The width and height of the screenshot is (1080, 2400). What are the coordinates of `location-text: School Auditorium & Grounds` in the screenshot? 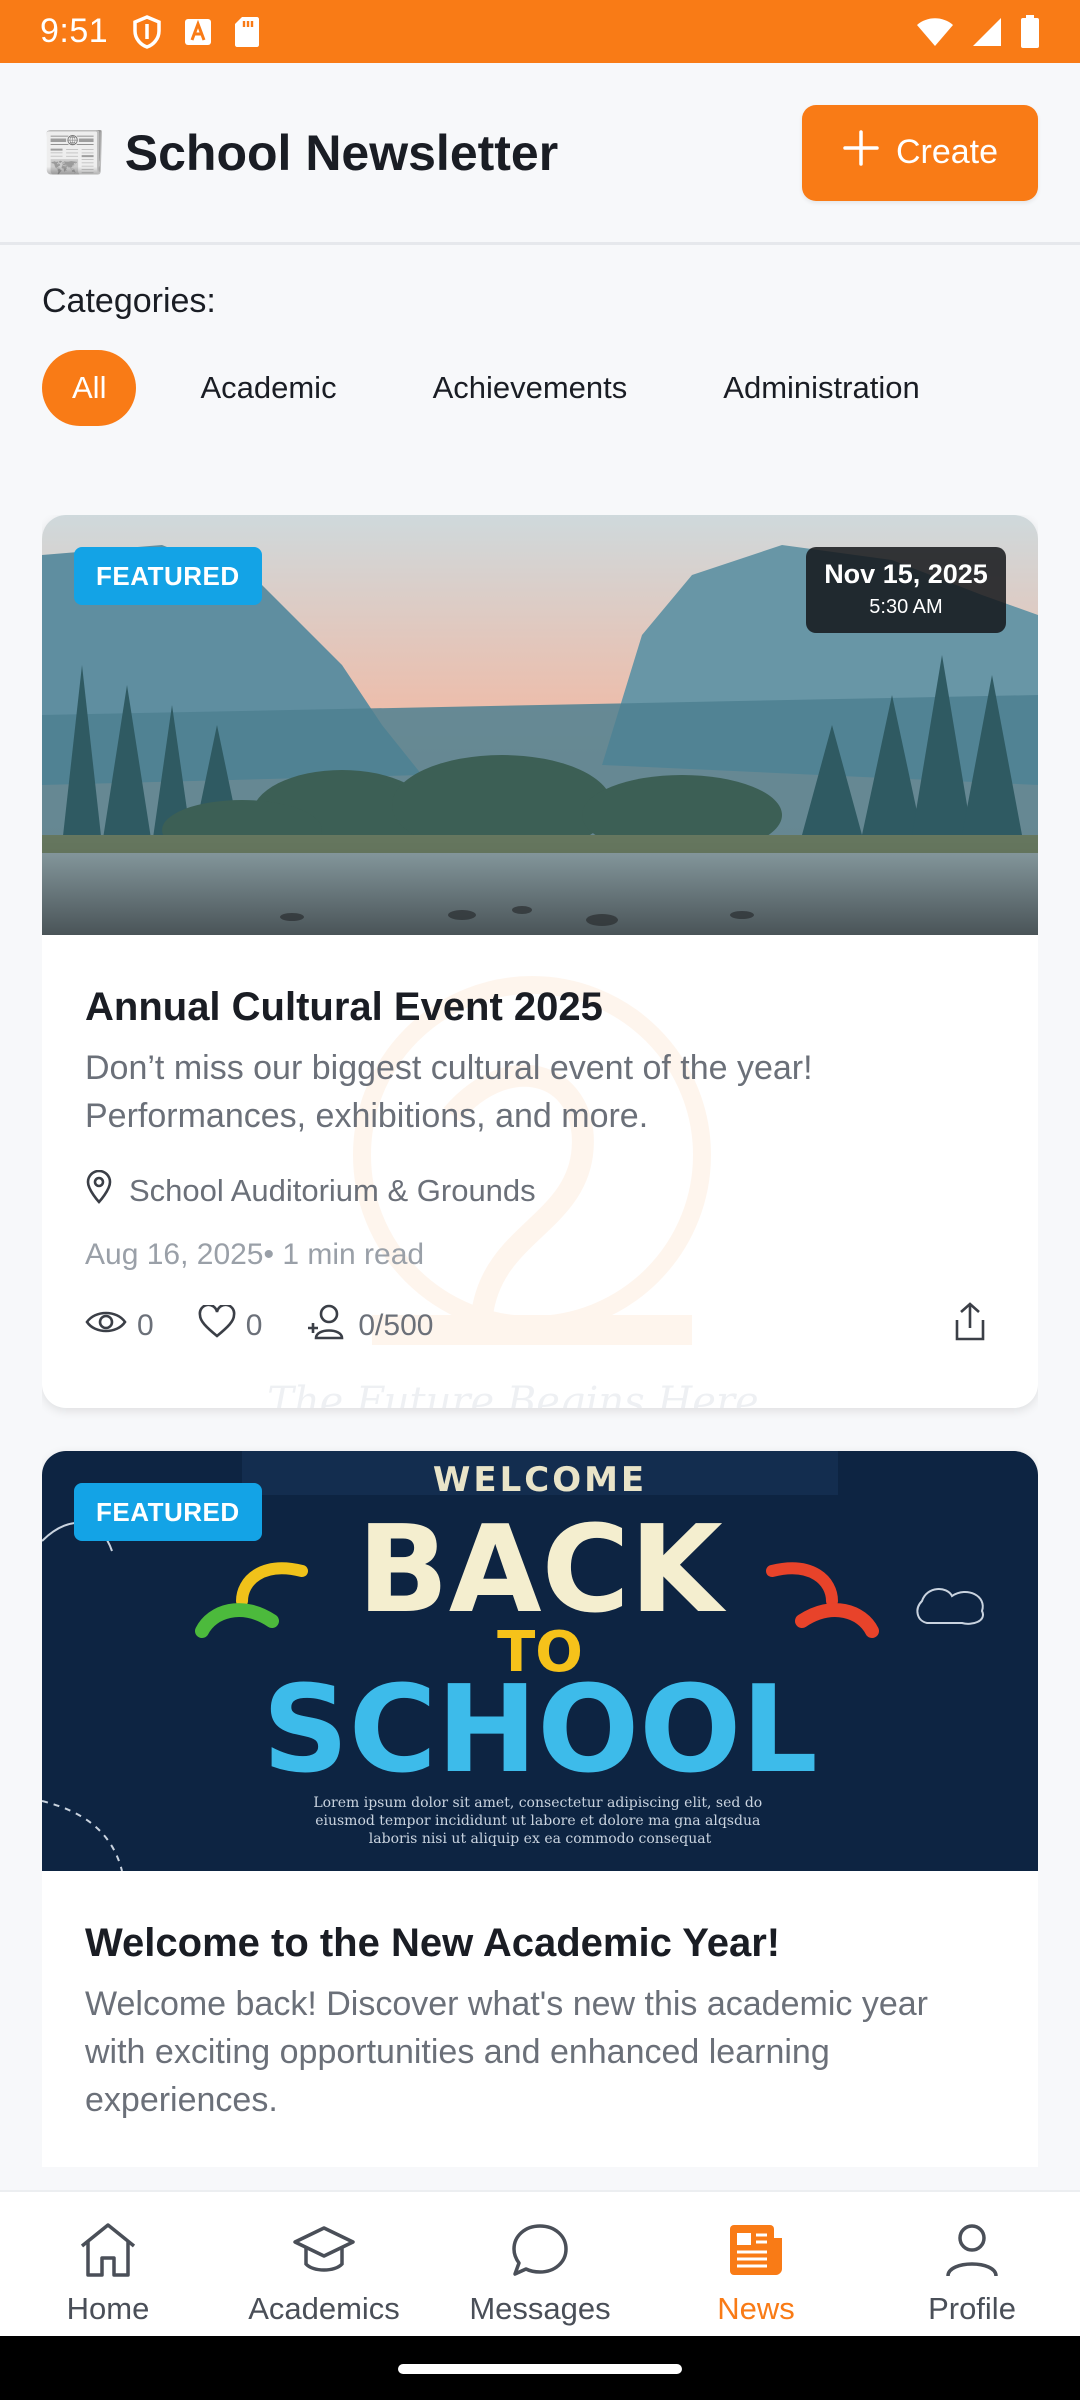 It's located at (332, 1190).